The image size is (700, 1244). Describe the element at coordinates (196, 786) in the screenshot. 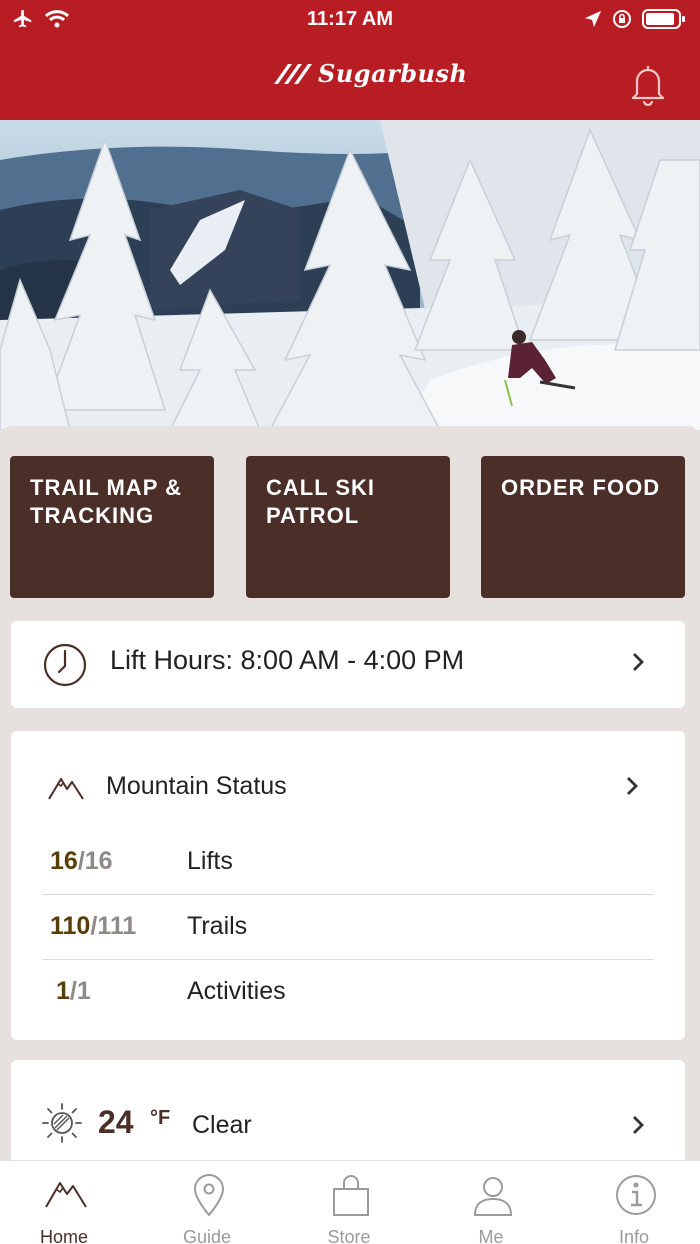

I see `mountain-status-title: Mountain Status` at that location.